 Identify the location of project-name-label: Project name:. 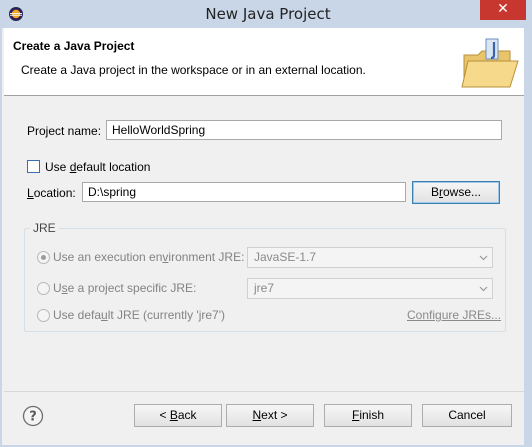
(64, 131).